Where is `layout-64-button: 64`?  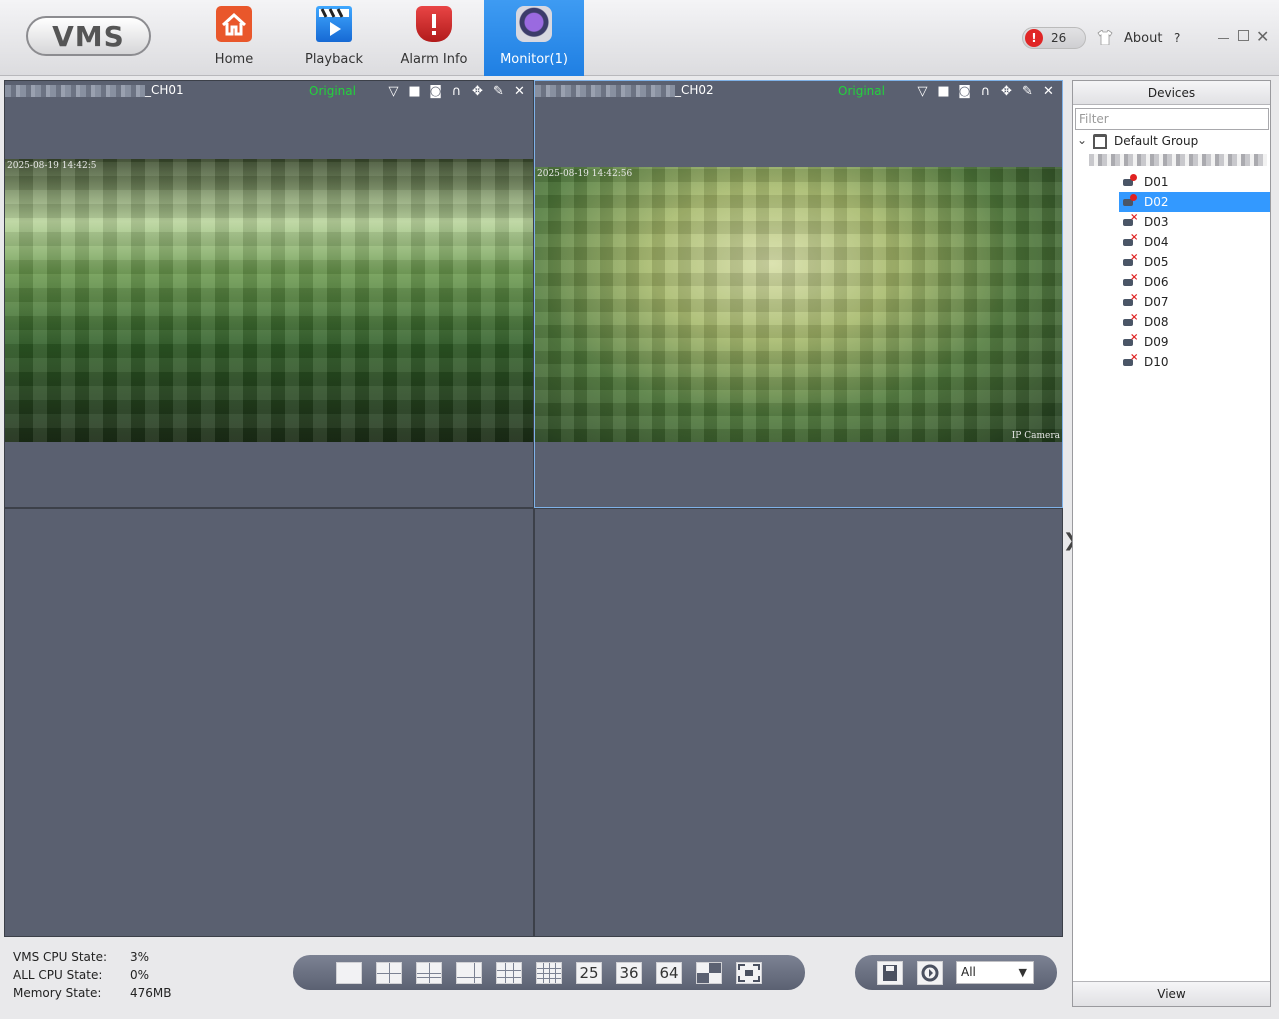
layout-64-button: 64 is located at coordinates (669, 973).